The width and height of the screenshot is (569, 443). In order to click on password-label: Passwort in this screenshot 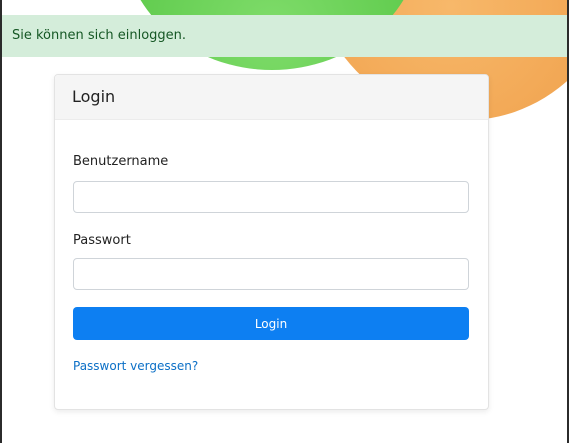, I will do `click(102, 240)`.